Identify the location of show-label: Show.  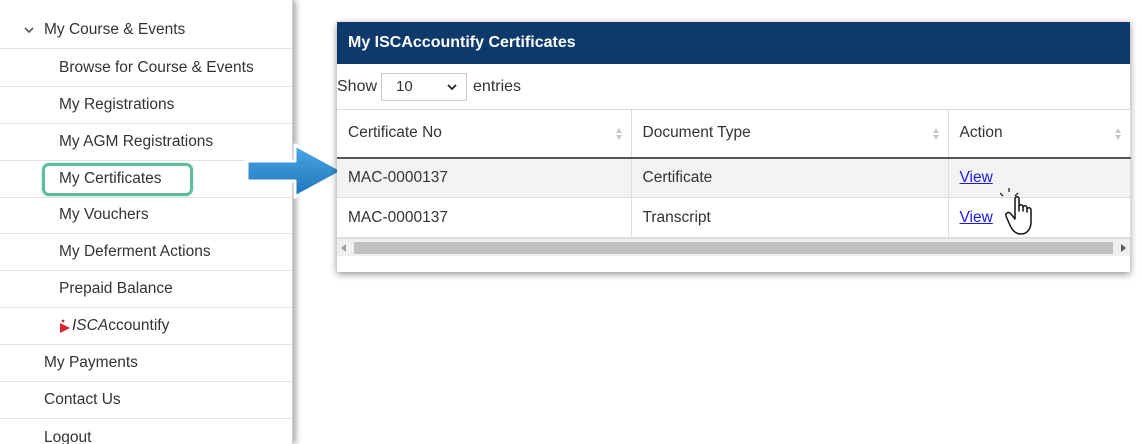
(357, 86).